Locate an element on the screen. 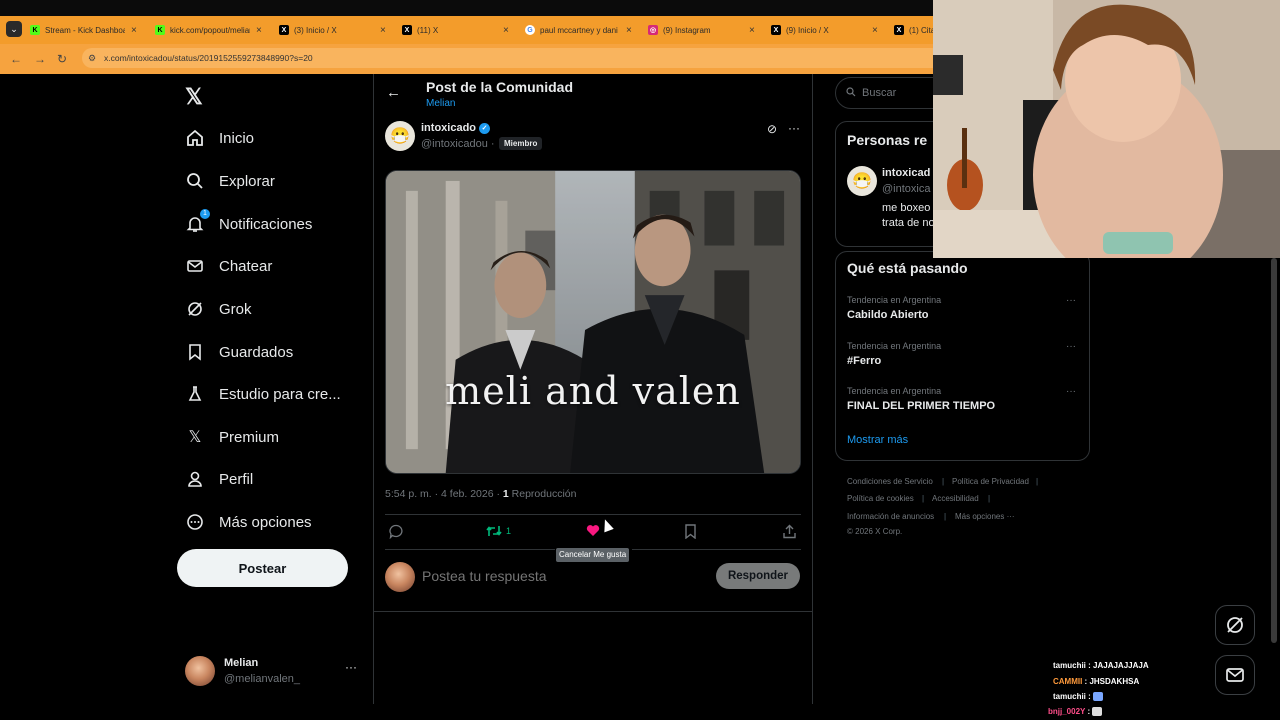 The image size is (1280, 720). retweet-action: 1 is located at coordinates (498, 531).